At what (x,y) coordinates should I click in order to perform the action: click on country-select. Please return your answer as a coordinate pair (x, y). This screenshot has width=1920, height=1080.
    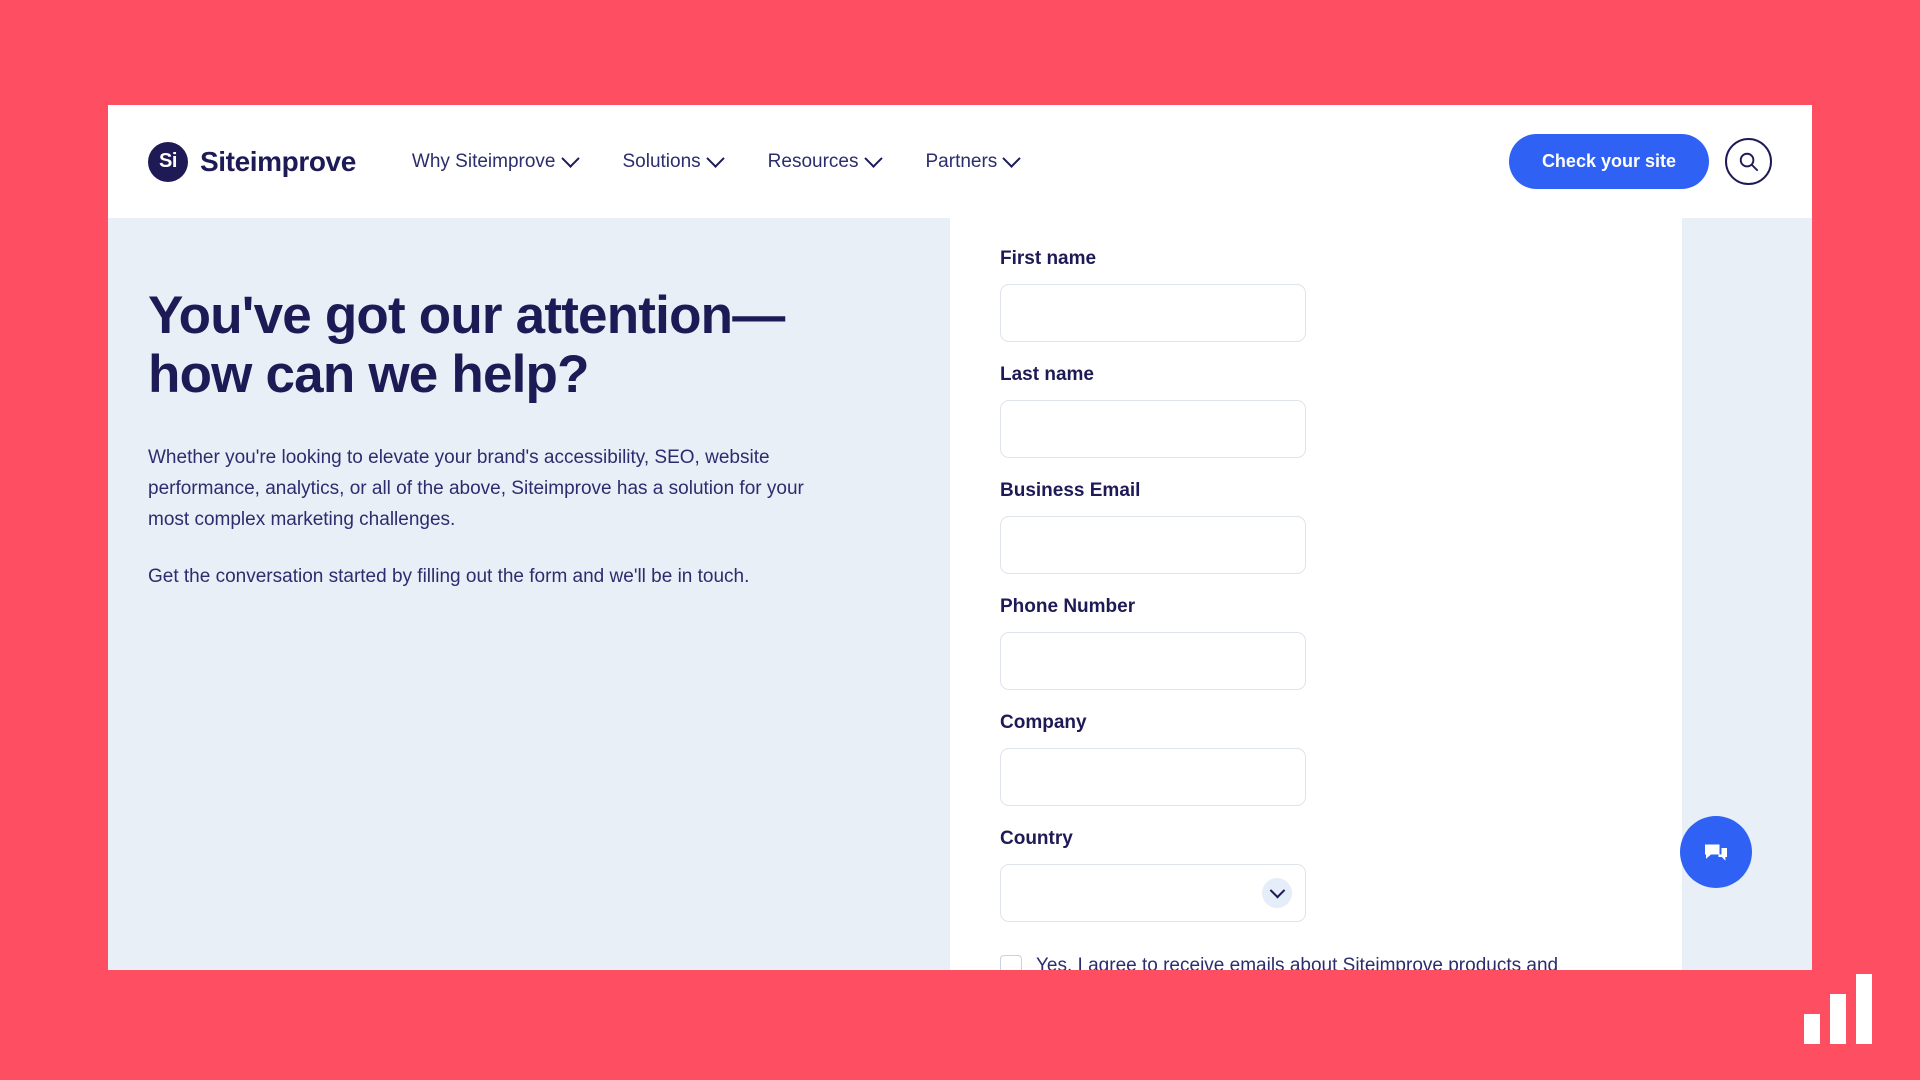
    Looking at the image, I should click on (1153, 893).